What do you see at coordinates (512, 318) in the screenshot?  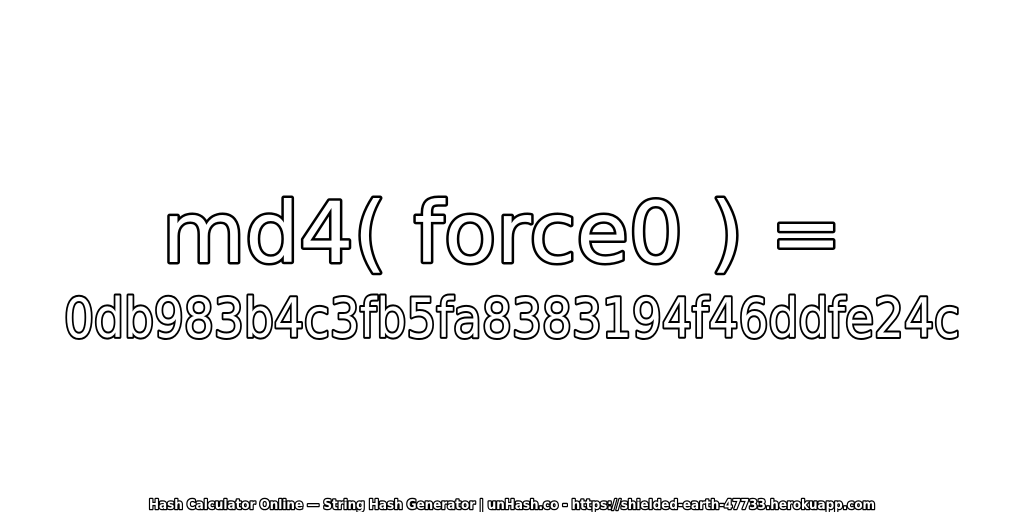 I see `hash-value: 0db983b4c3fb5fa8383194f46ddfe24c` at bounding box center [512, 318].